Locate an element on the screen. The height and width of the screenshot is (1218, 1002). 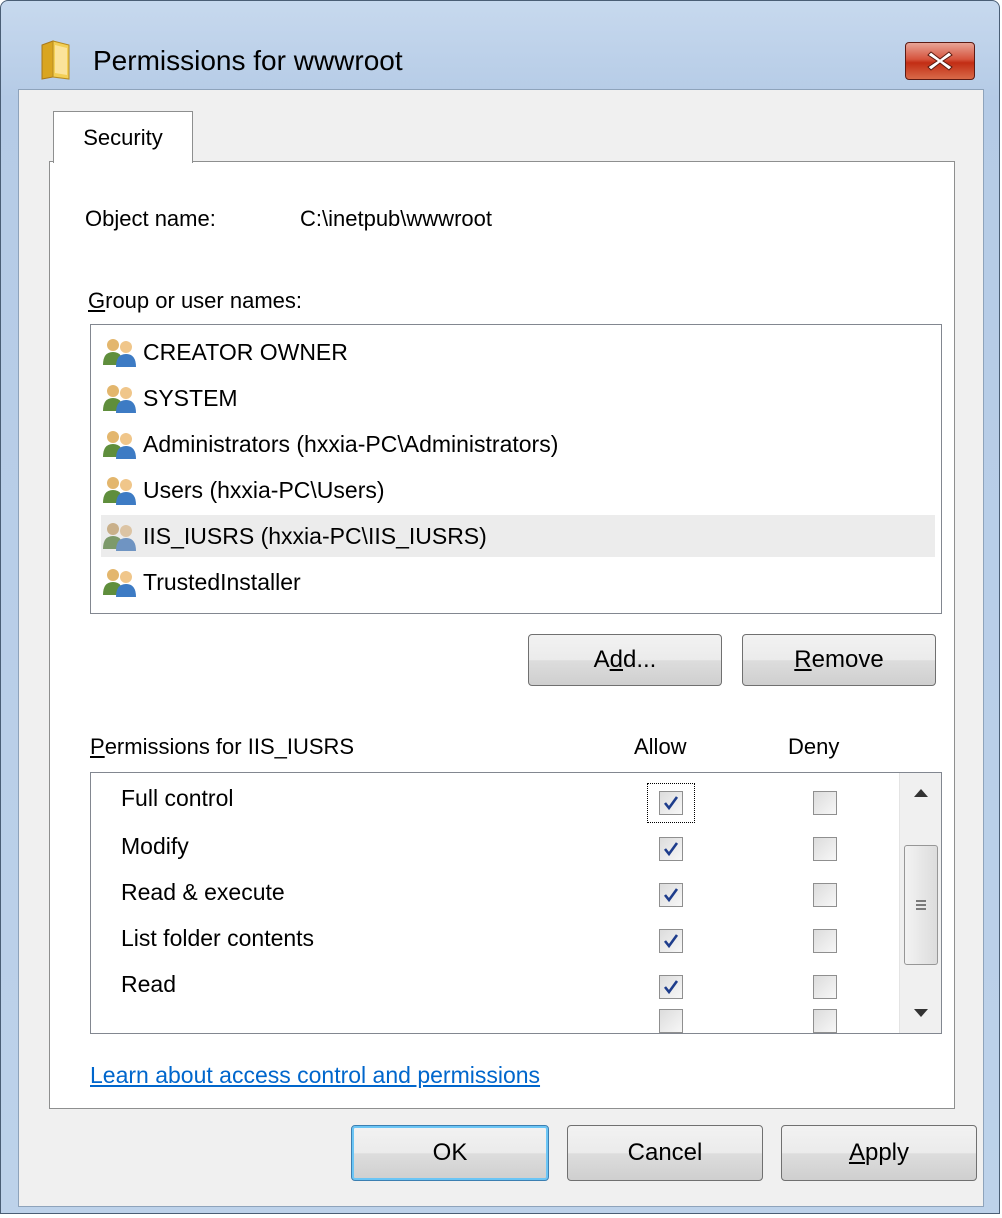
apply-button-accesskey: A is located at coordinates (856, 1152).